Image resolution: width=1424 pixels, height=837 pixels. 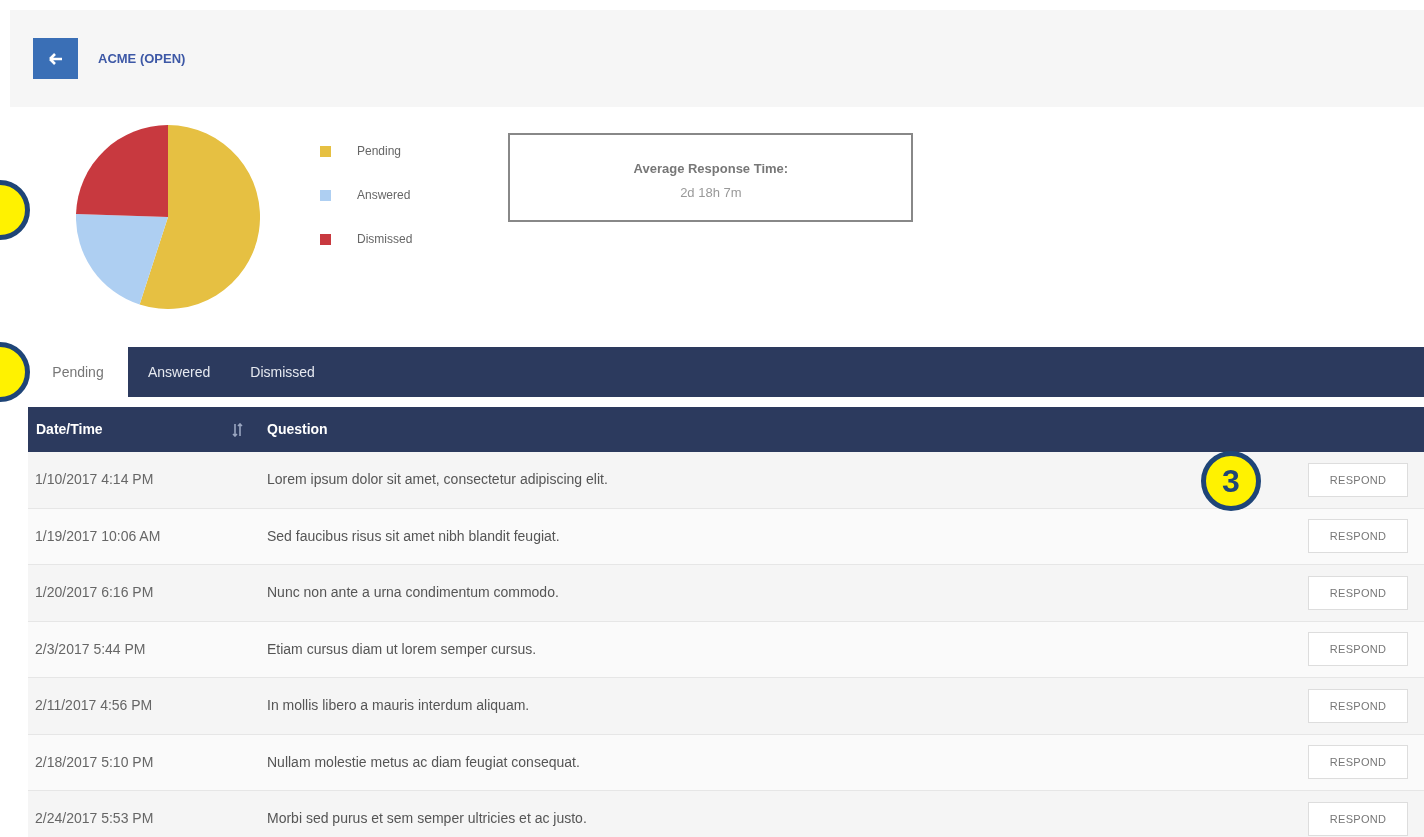 What do you see at coordinates (282, 372) in the screenshot?
I see `tab: Dismissed` at bounding box center [282, 372].